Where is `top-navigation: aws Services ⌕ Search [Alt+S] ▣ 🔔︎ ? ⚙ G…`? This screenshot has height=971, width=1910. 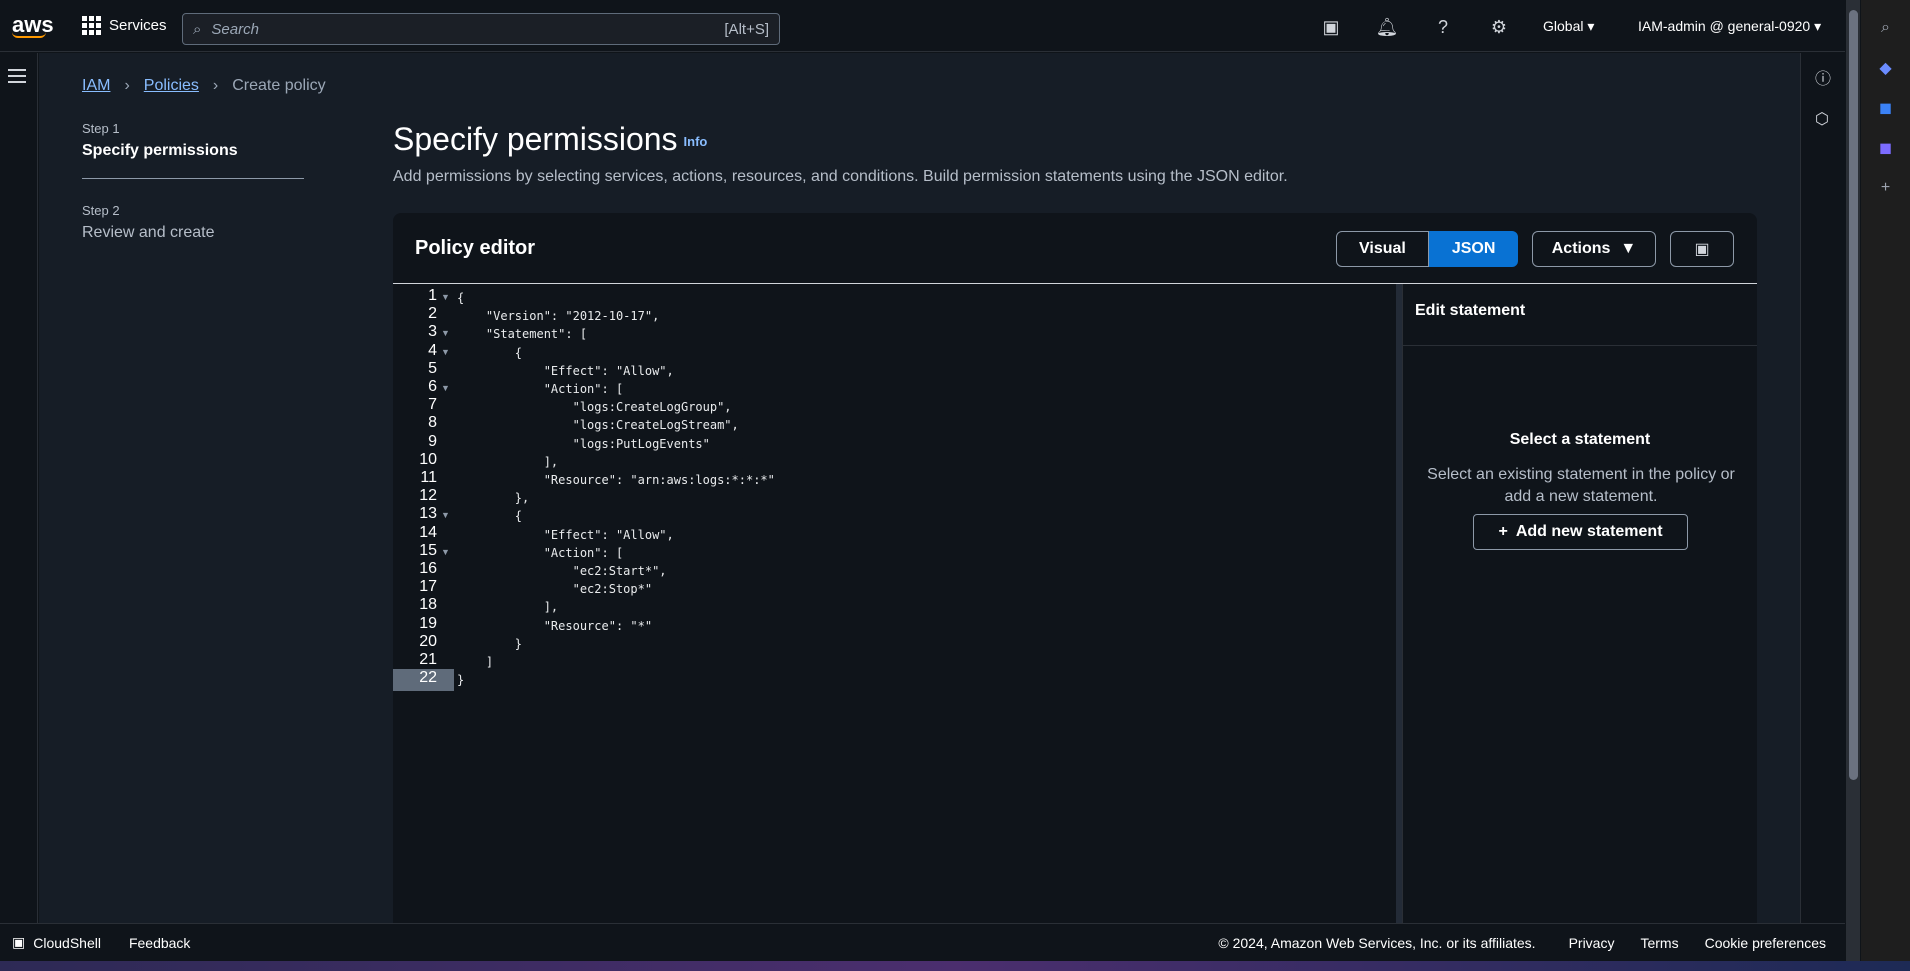 top-navigation: aws Services ⌕ Search [Alt+S] ▣ 🔔︎ ? ⚙ G… is located at coordinates (922, 26).